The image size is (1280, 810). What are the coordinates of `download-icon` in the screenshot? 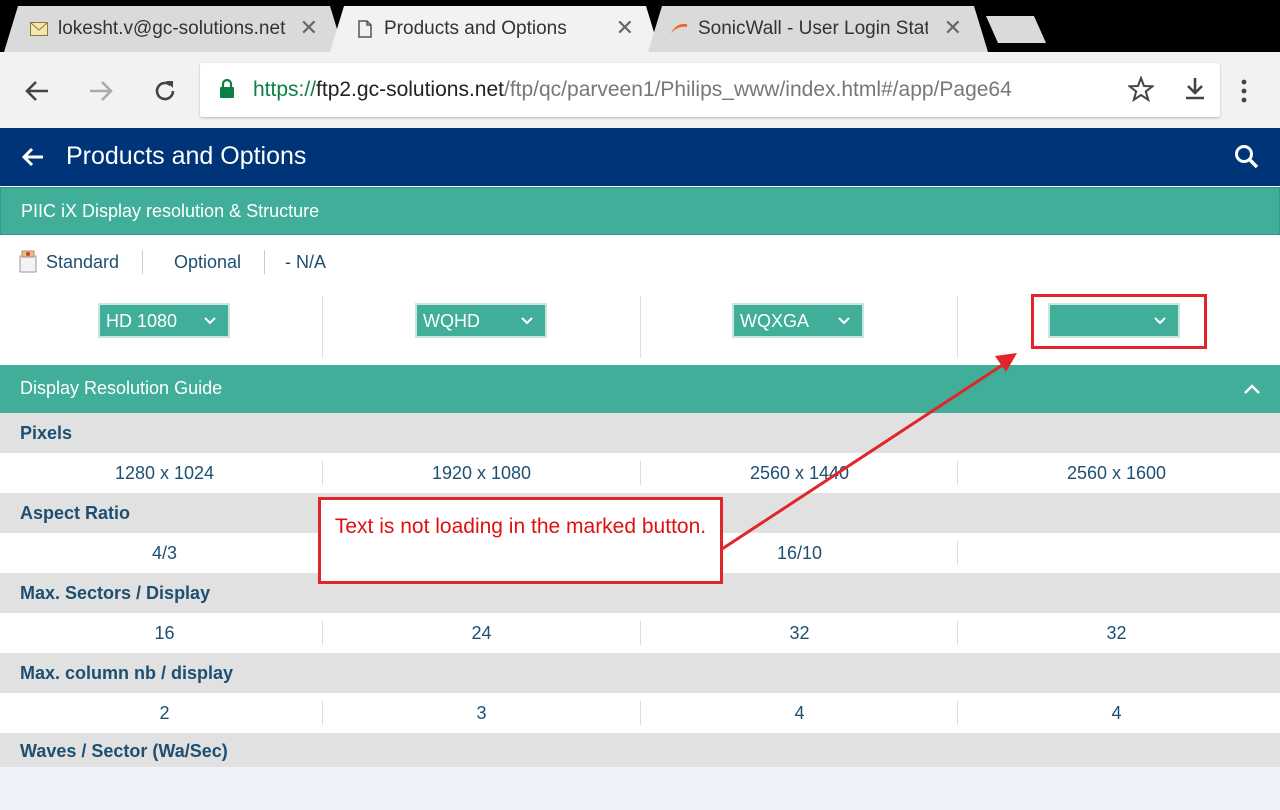 It's located at (1195, 91).